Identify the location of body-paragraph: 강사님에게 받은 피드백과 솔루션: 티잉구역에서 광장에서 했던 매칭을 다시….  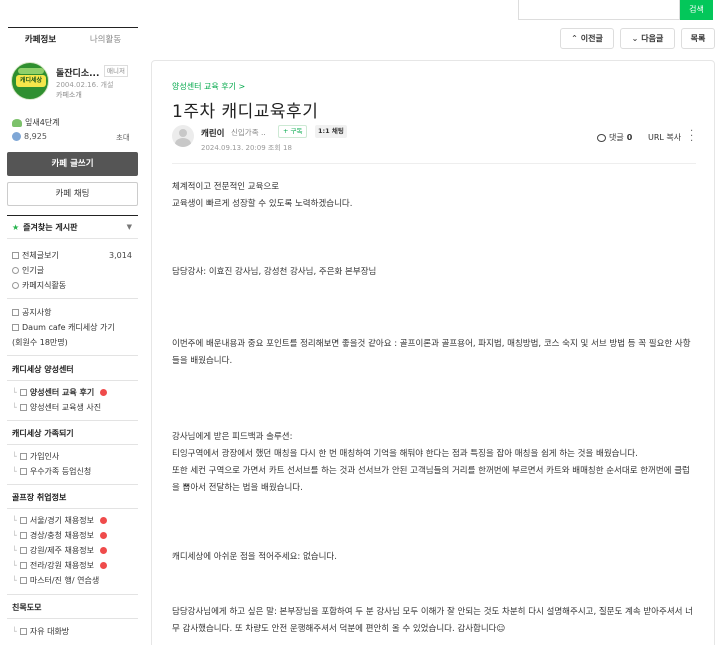
(431, 462).